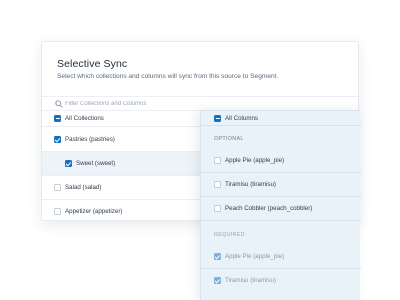 The height and width of the screenshot is (300, 400). Describe the element at coordinates (83, 187) in the screenshot. I see `collection-label: Salad (salad)` at that location.